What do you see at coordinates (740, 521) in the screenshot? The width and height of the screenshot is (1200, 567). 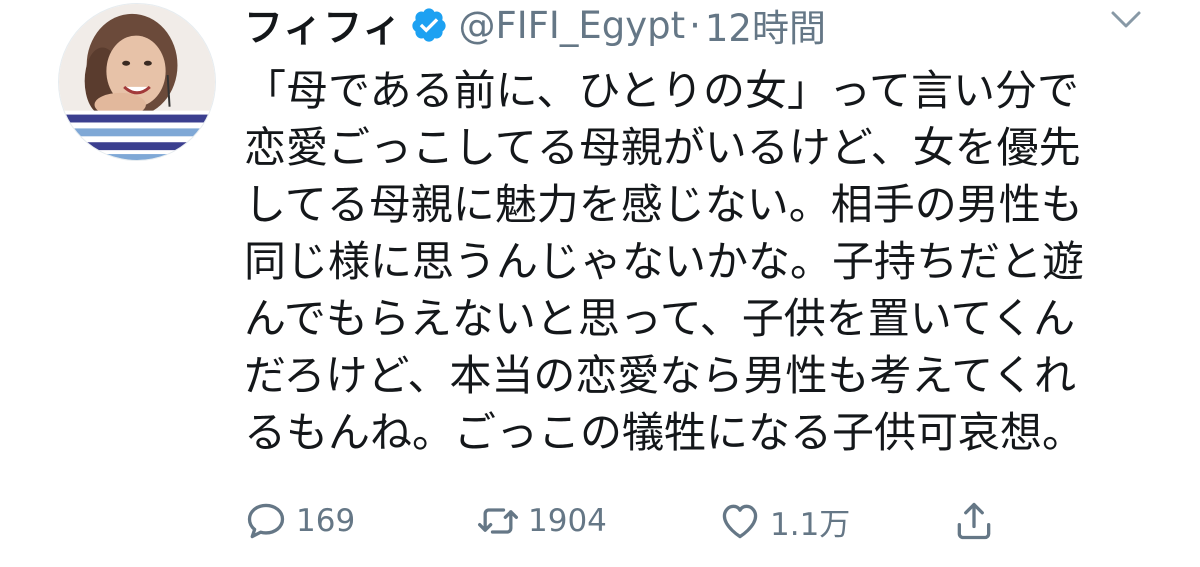 I see `heart-icon` at bounding box center [740, 521].